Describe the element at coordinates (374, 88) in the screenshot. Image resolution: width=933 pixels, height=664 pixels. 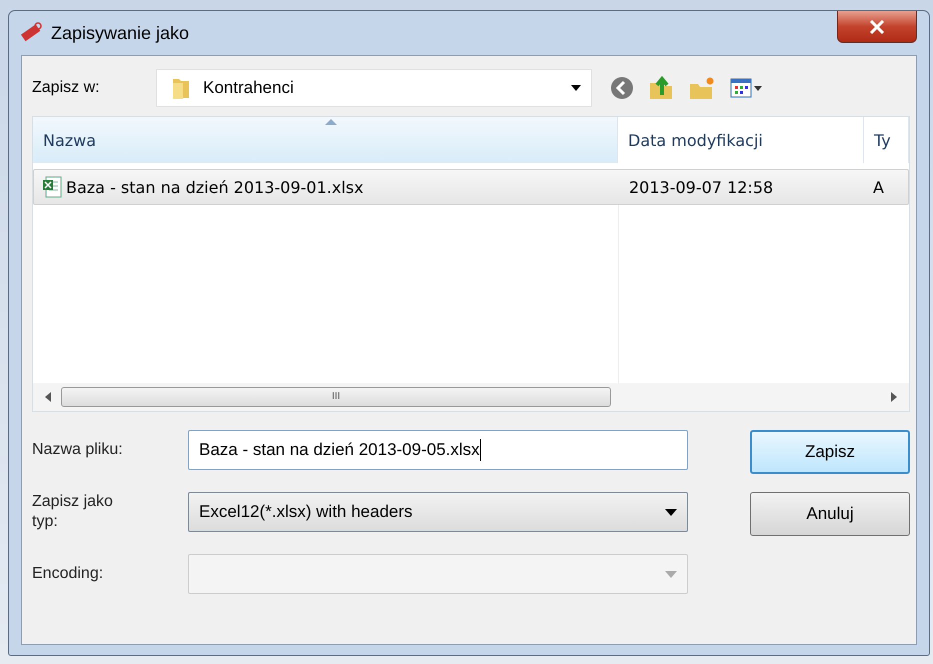
I see `save-in-combo: Kontrahenci` at that location.